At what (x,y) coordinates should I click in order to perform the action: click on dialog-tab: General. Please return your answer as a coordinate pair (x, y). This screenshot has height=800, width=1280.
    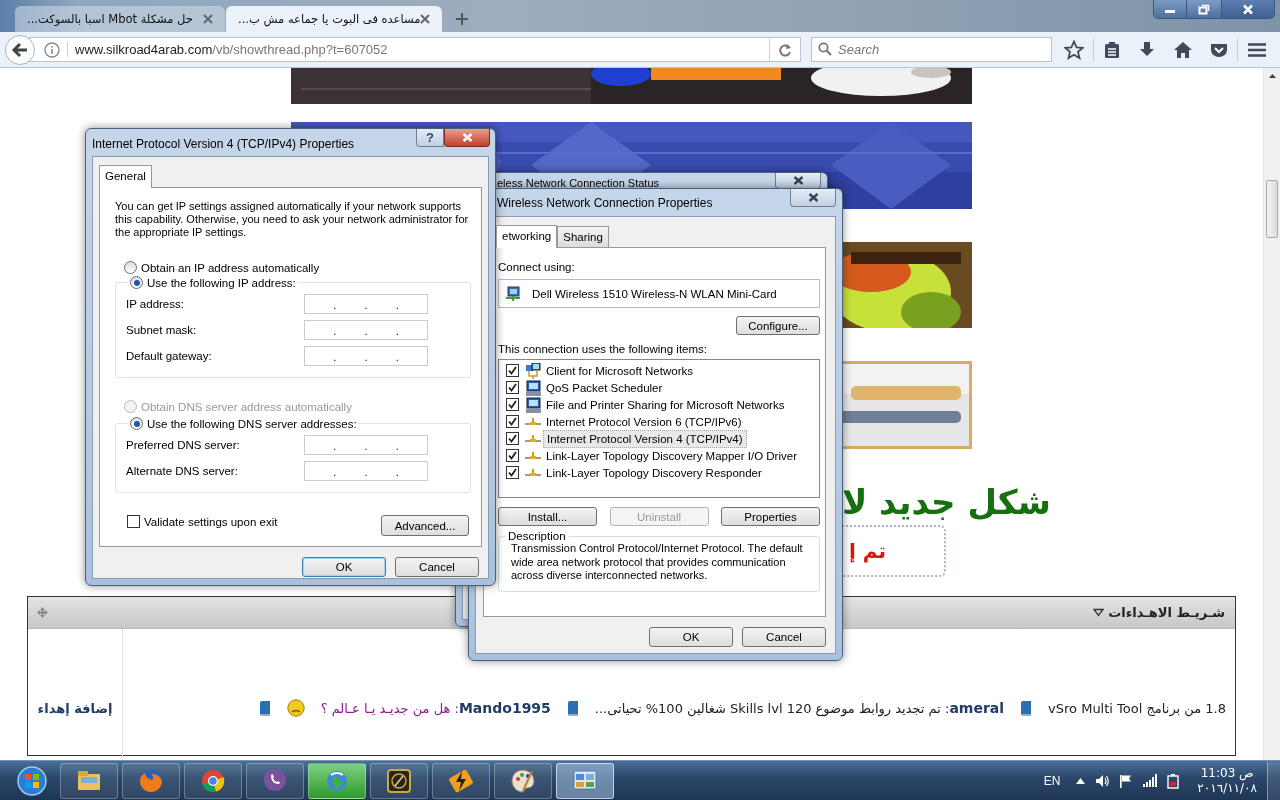
    Looking at the image, I should click on (125, 176).